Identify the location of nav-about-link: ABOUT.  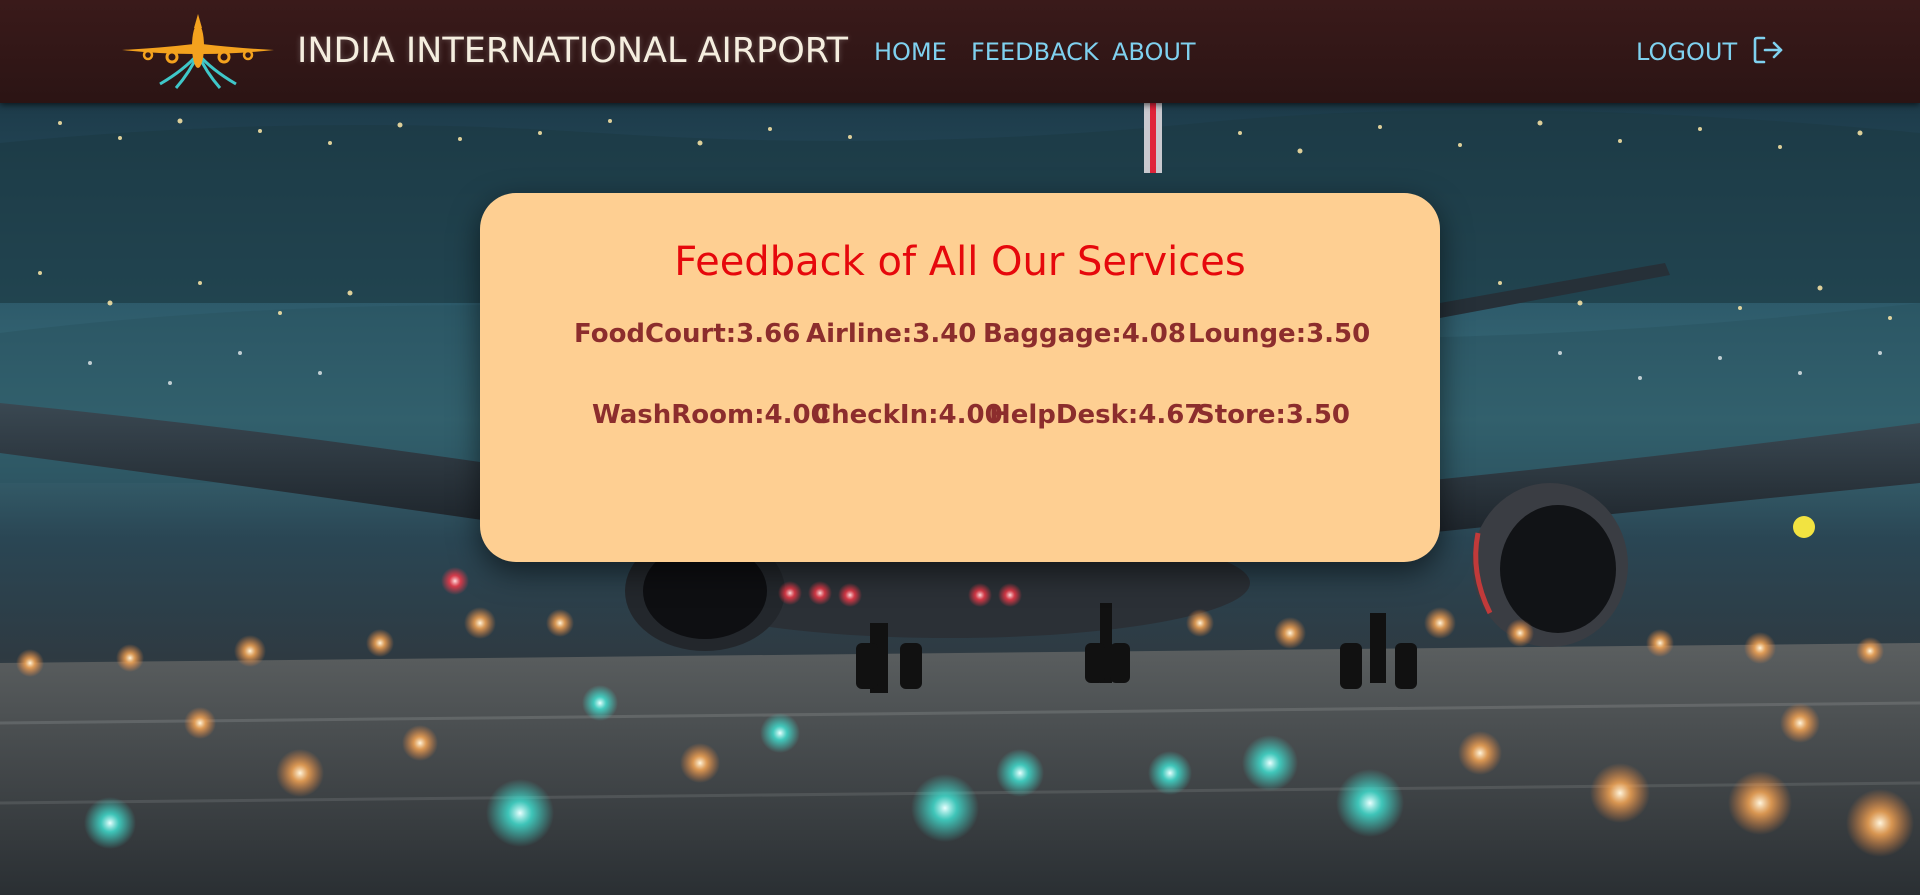
(1154, 52).